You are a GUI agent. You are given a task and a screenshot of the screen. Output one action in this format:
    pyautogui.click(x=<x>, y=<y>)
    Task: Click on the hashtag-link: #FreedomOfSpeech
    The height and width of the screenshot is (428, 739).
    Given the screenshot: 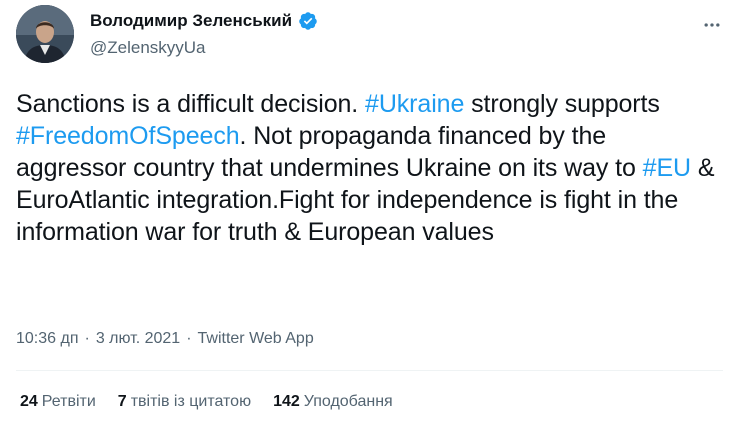 What is the action you would take?
    pyautogui.click(x=128, y=136)
    